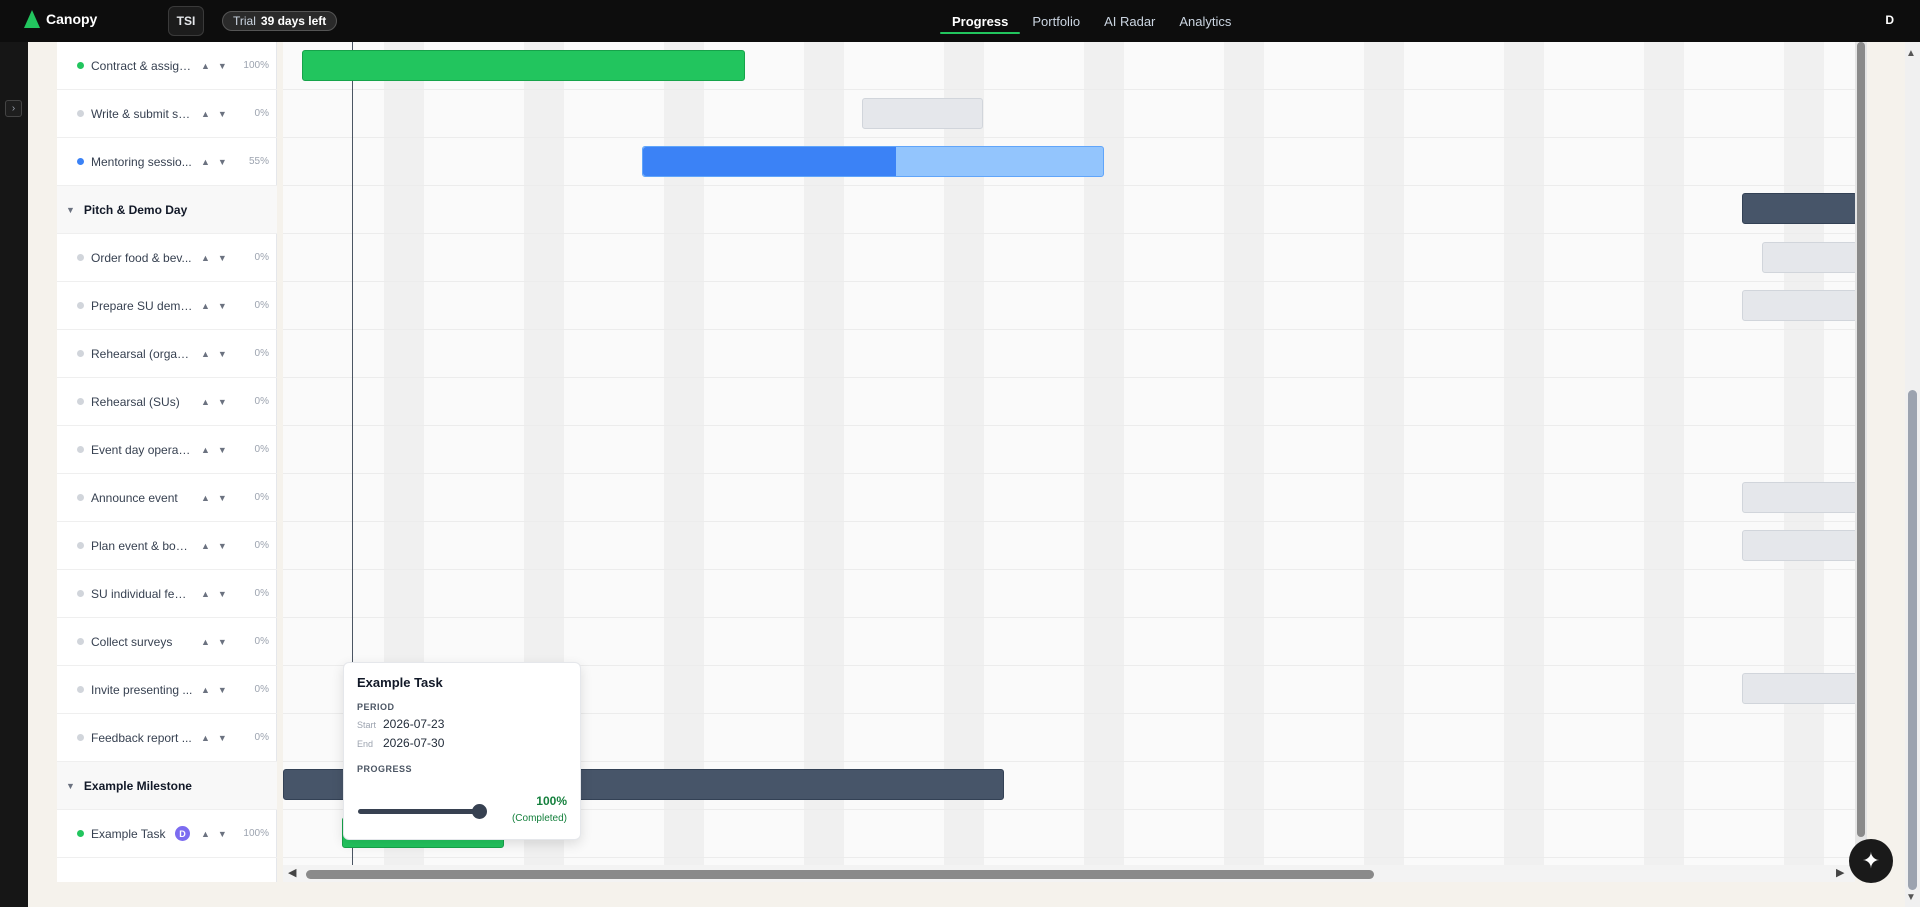 The width and height of the screenshot is (1920, 907). I want to click on task-row: Mentoring sessio... ▲ ▼ 55%, so click(167, 162).